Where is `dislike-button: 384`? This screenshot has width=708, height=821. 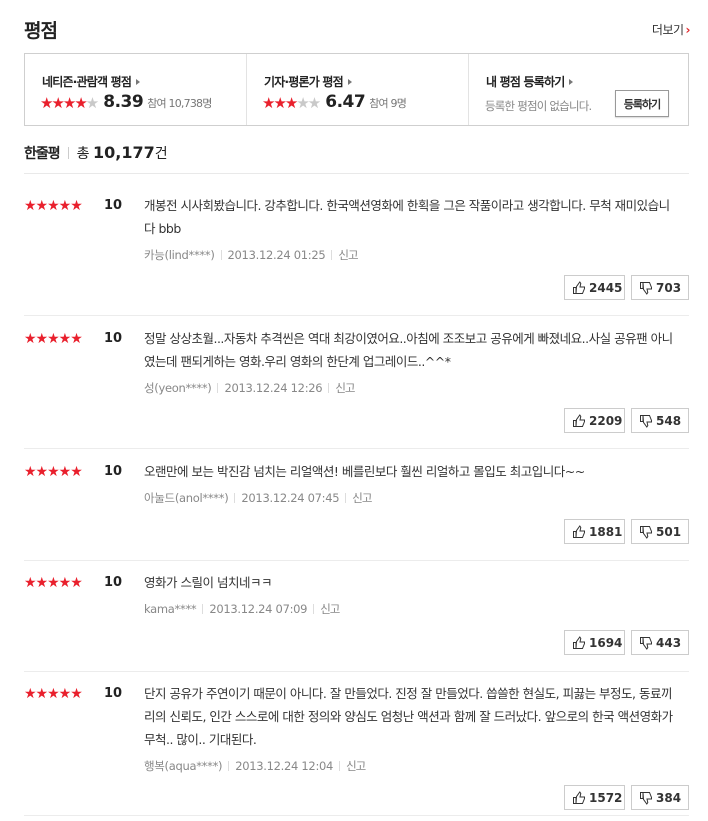 dislike-button: 384 is located at coordinates (660, 797).